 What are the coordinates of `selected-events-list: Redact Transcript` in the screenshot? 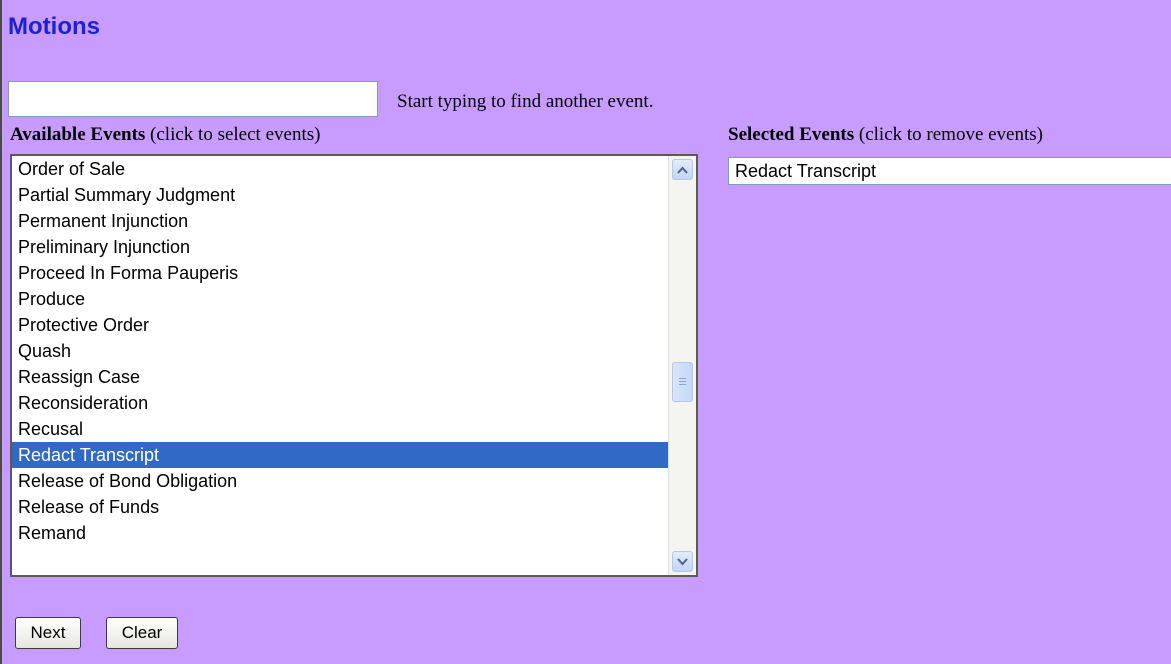 It's located at (949, 171).